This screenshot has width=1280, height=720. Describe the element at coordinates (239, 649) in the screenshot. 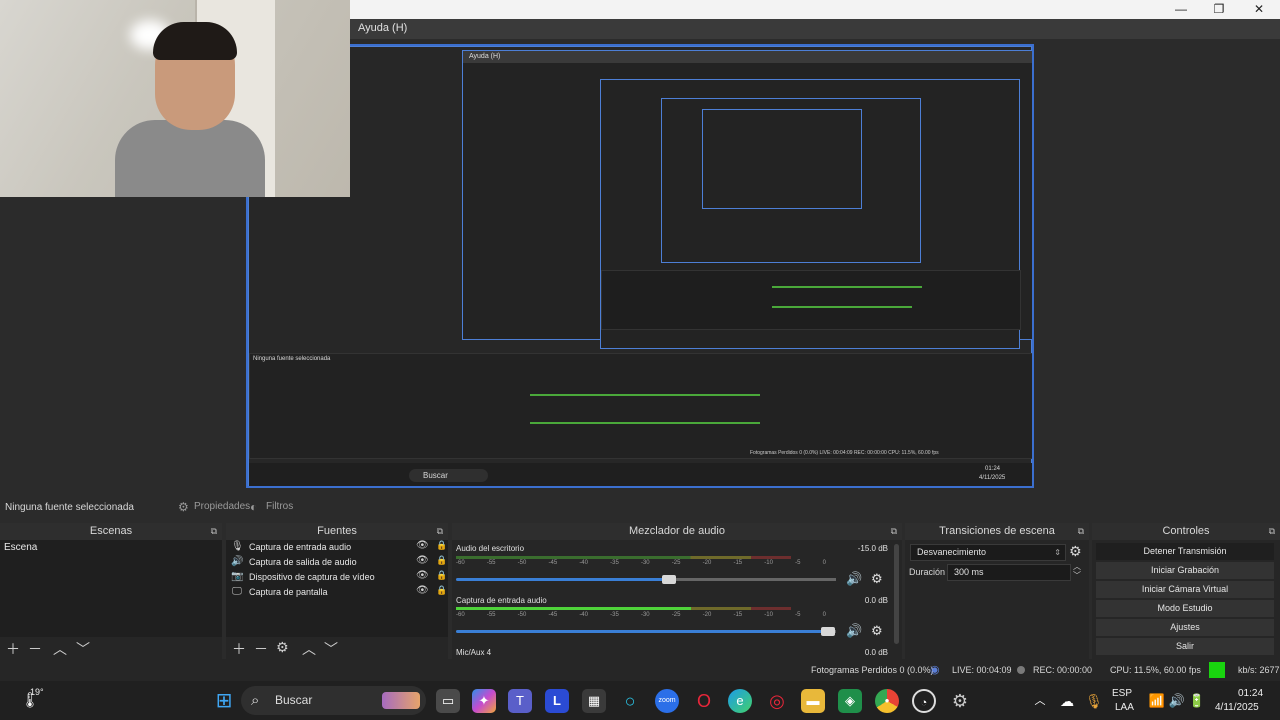

I see `add-source-icon: ＋` at that location.